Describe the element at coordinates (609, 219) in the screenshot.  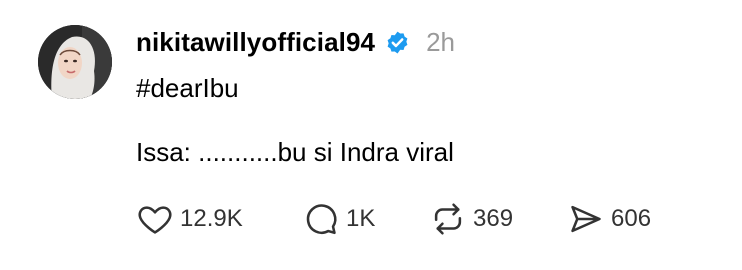
I see `share-button: 606` at that location.